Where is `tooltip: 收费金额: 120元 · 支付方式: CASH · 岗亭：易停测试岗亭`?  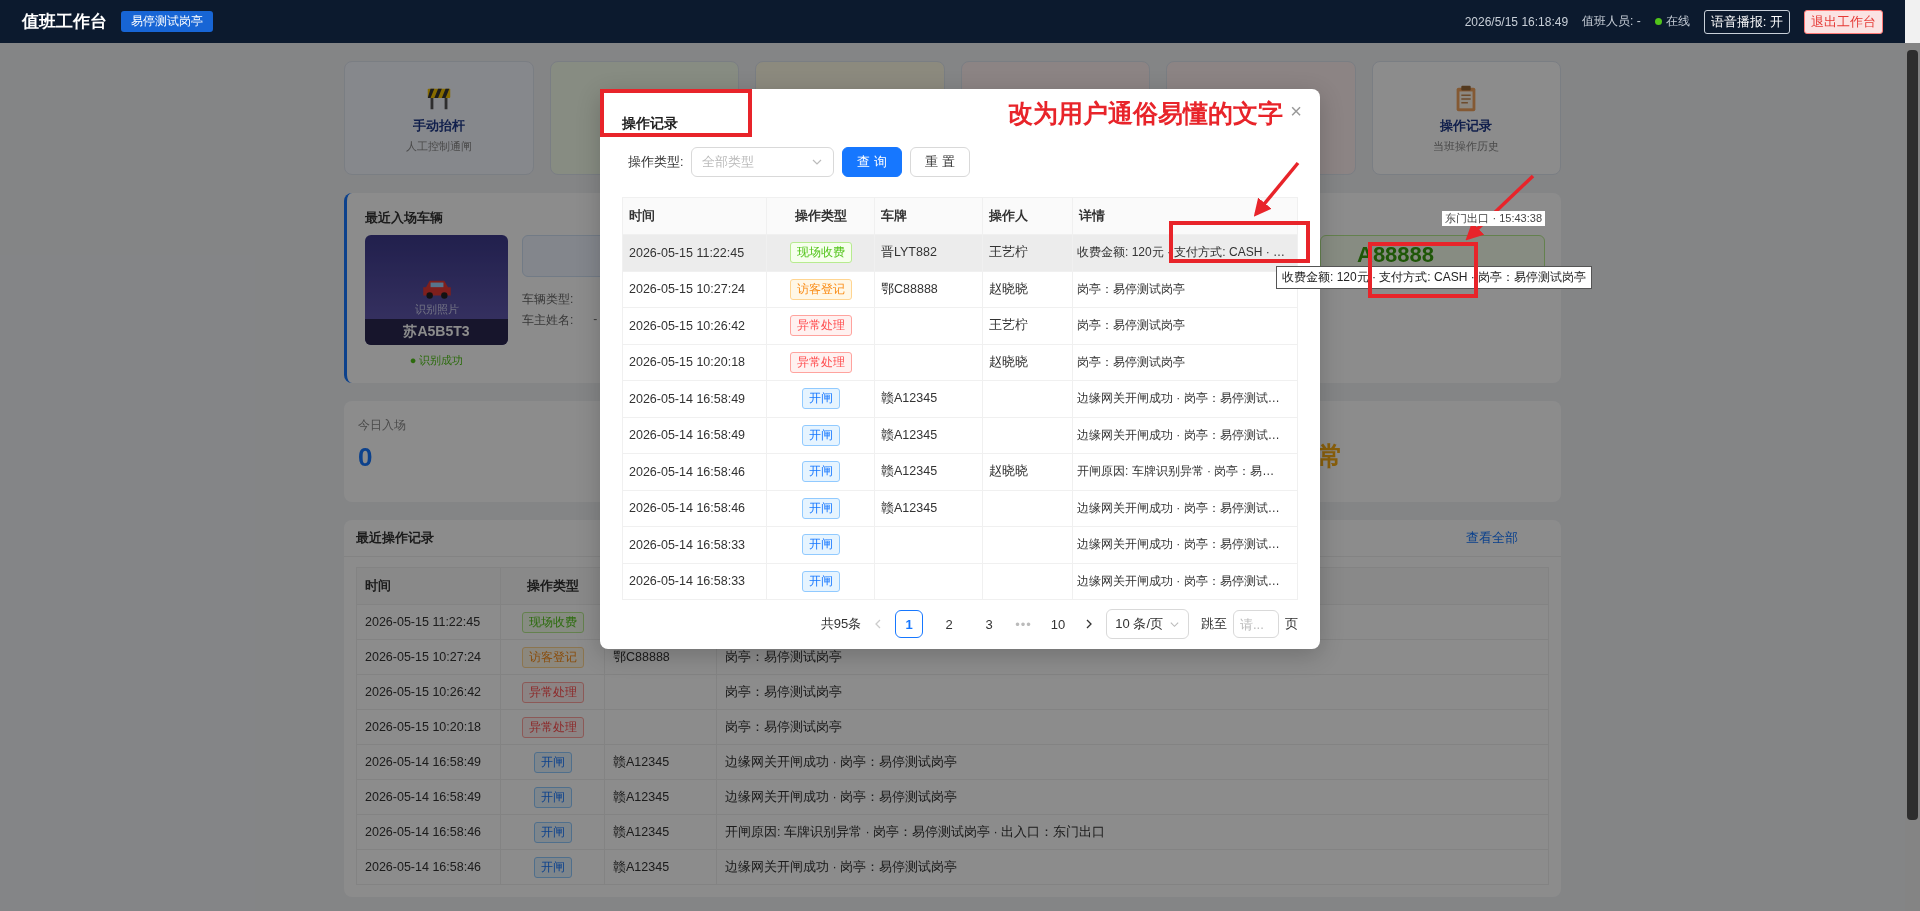
tooltip: 收费金额: 120元 · 支付方式: CASH · 岗亭：易停测试岗亭 is located at coordinates (1434, 277).